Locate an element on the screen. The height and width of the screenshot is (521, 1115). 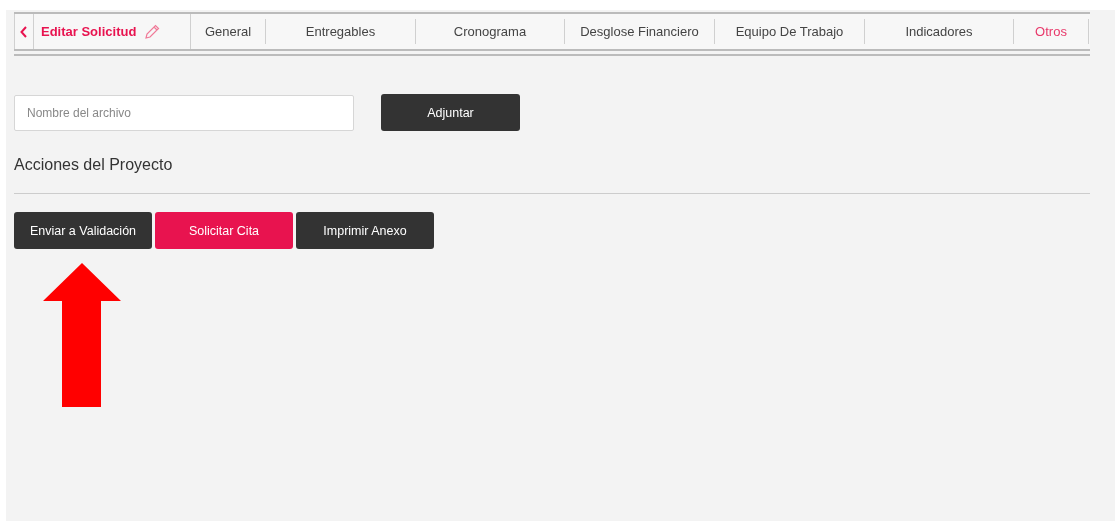
file-name-field: Nombre del archivo is located at coordinates (184, 112).